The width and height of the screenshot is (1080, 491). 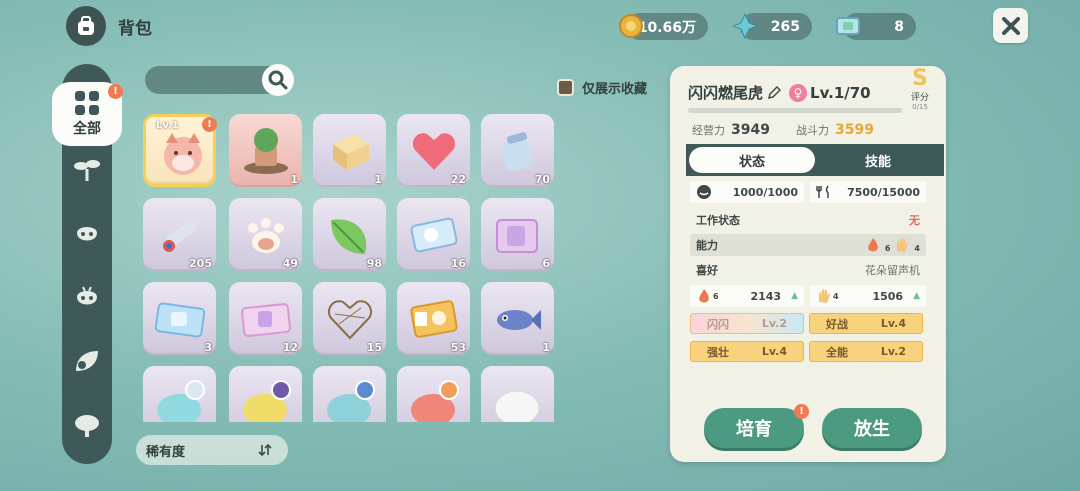 I want to click on foster-button: 培育, so click(x=754, y=428).